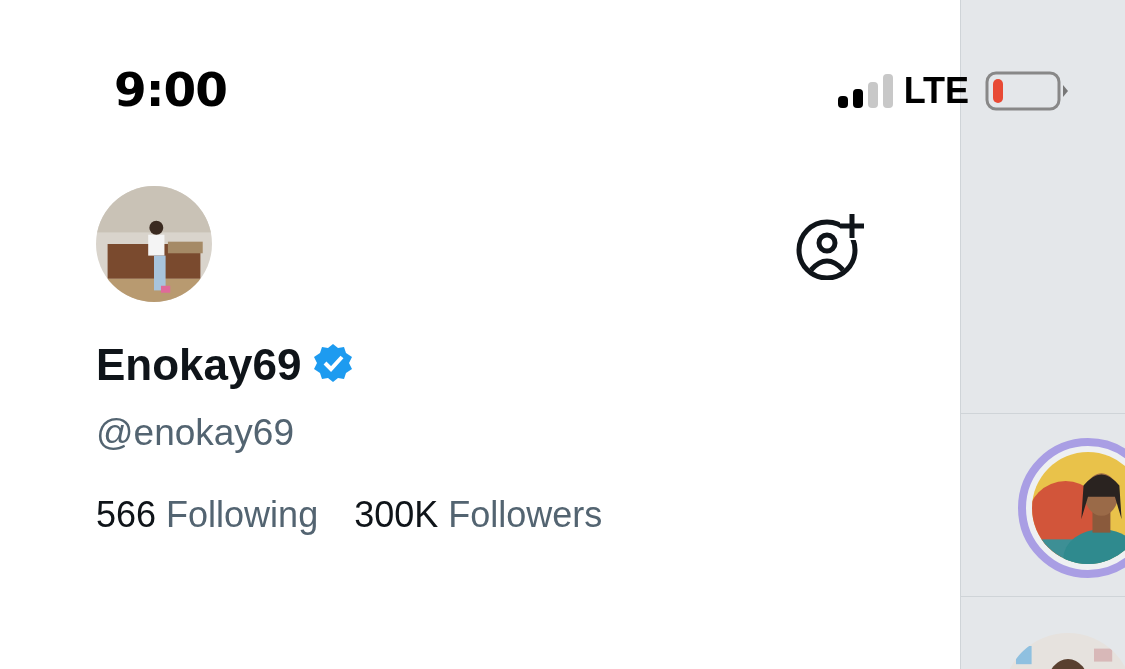  What do you see at coordinates (170, 90) in the screenshot?
I see `clock-time: 9:00` at bounding box center [170, 90].